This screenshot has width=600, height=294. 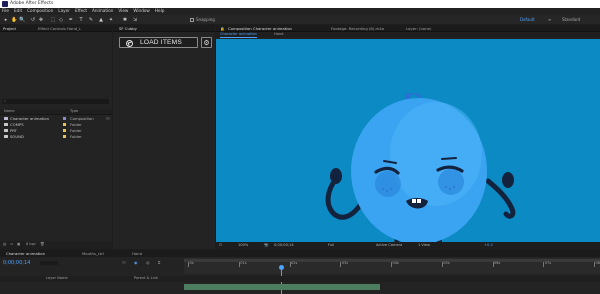 What do you see at coordinates (418, 28) in the screenshot?
I see `tab-layer: Layer: (none)` at bounding box center [418, 28].